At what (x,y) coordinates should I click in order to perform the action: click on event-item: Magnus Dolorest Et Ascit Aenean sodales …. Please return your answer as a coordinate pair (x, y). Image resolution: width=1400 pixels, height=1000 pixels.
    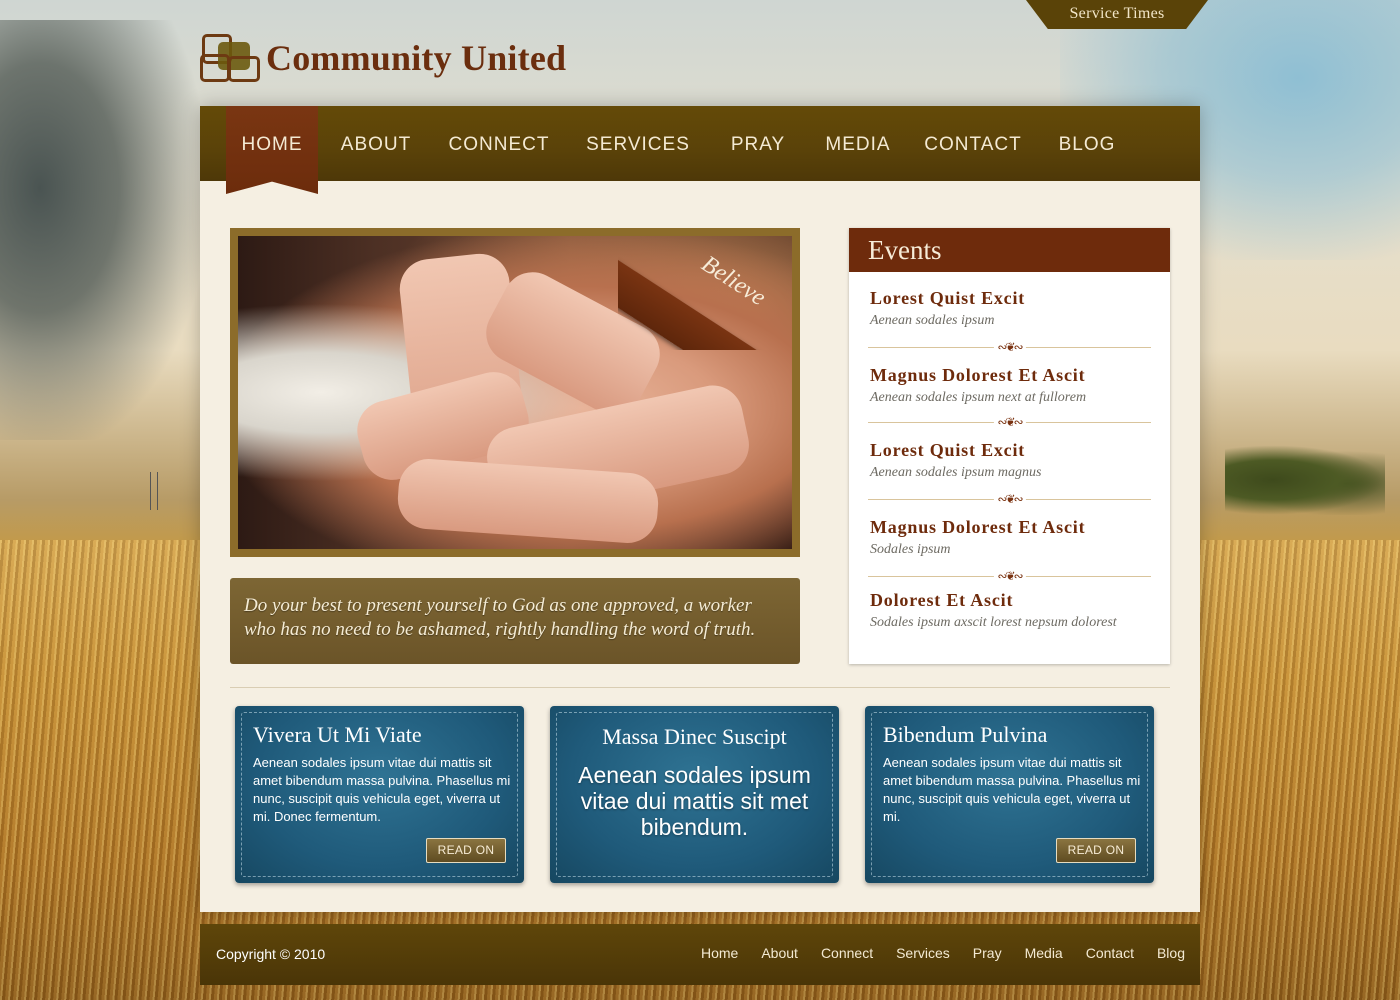
    Looking at the image, I should click on (1009, 385).